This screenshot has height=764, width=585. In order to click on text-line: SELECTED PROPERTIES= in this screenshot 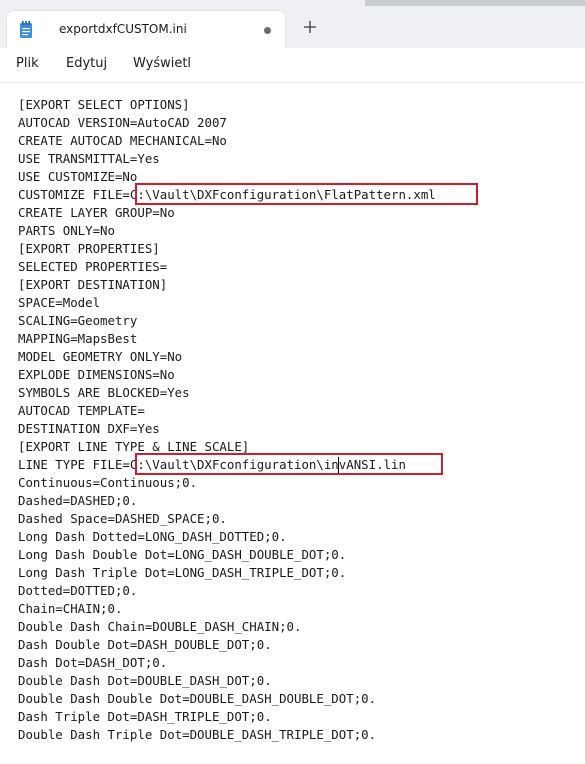, I will do `click(93, 266)`.